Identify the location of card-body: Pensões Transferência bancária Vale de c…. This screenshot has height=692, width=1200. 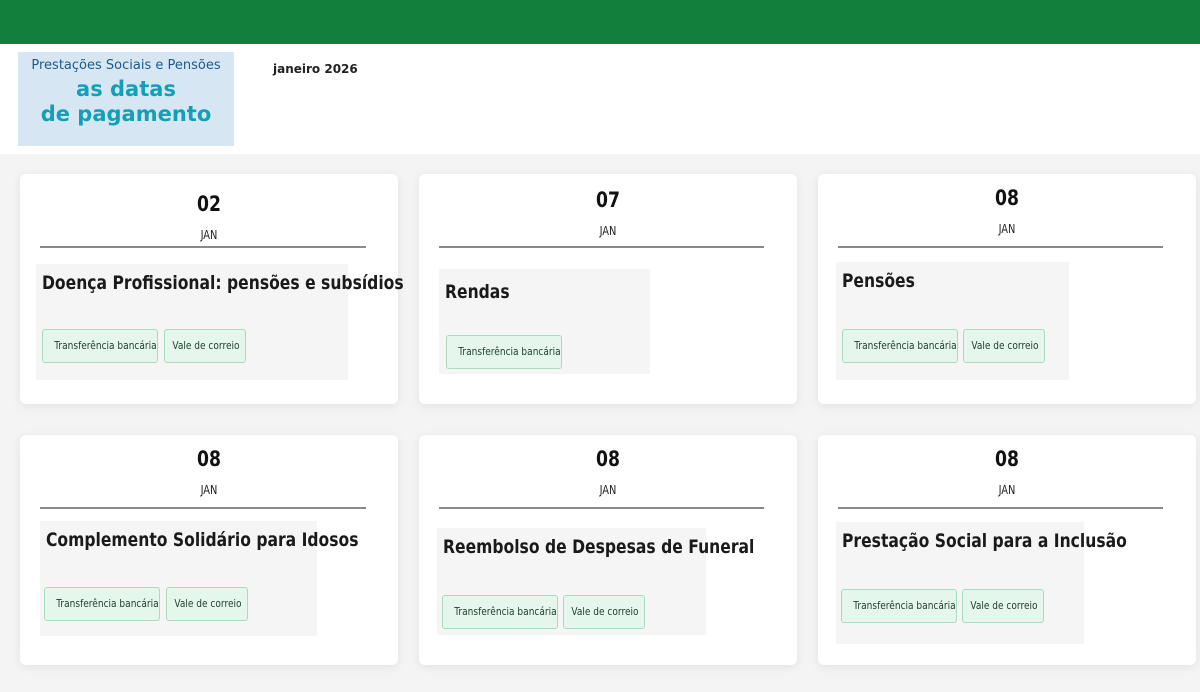
(952, 321).